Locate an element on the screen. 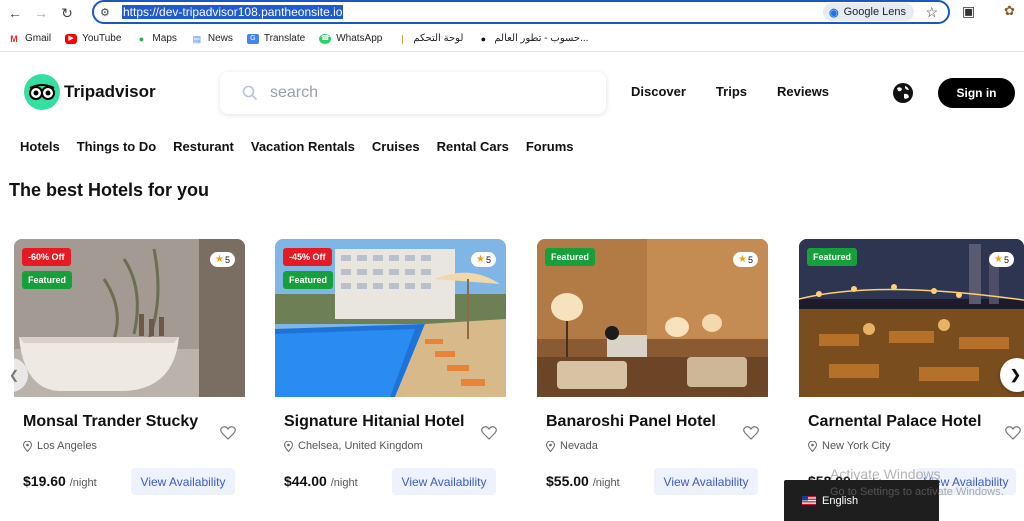 This screenshot has height=521, width=1024. location-text: Chelsea, United Kingdom is located at coordinates (360, 446).